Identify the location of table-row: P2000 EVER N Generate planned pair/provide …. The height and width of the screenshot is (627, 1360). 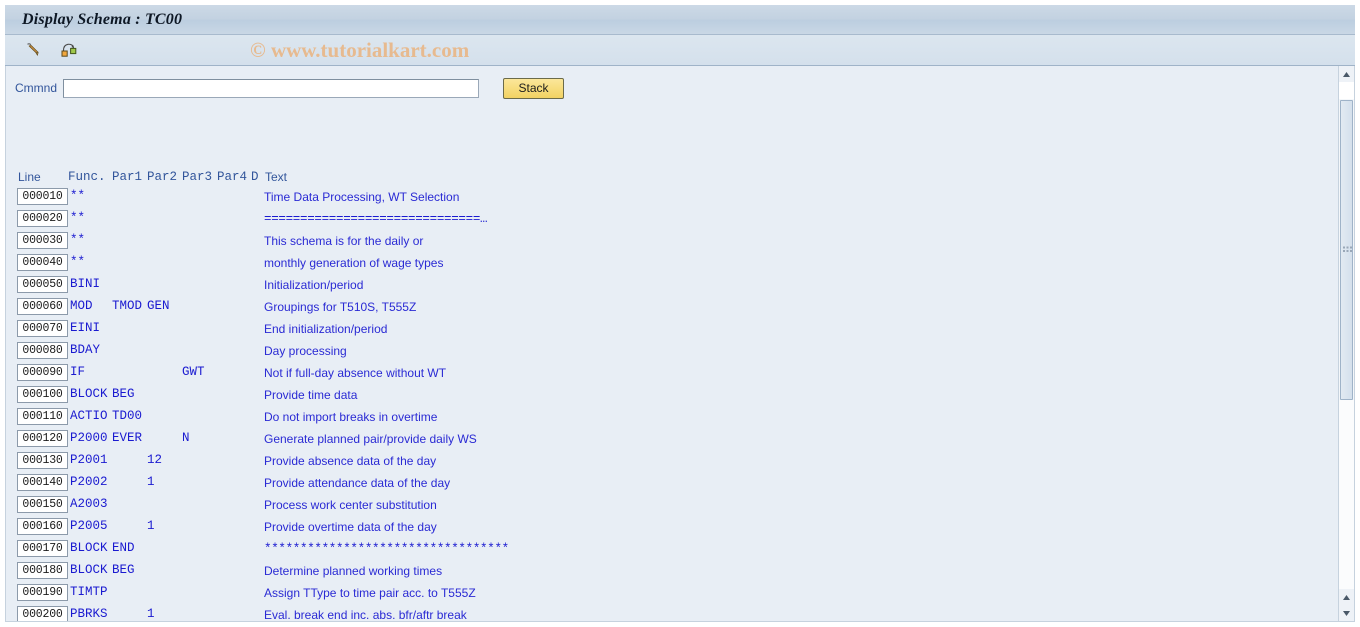
(656, 441).